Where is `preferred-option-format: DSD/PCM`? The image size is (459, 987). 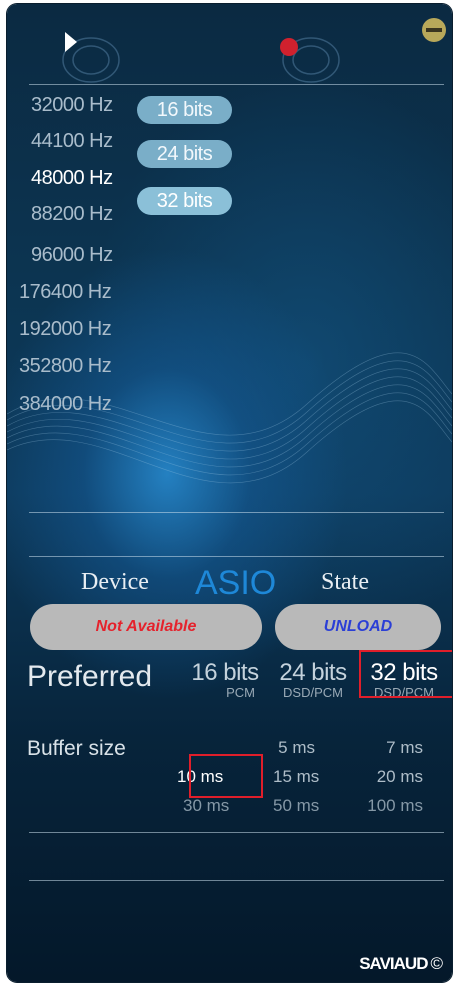
preferred-option-format: DSD/PCM is located at coordinates (313, 692).